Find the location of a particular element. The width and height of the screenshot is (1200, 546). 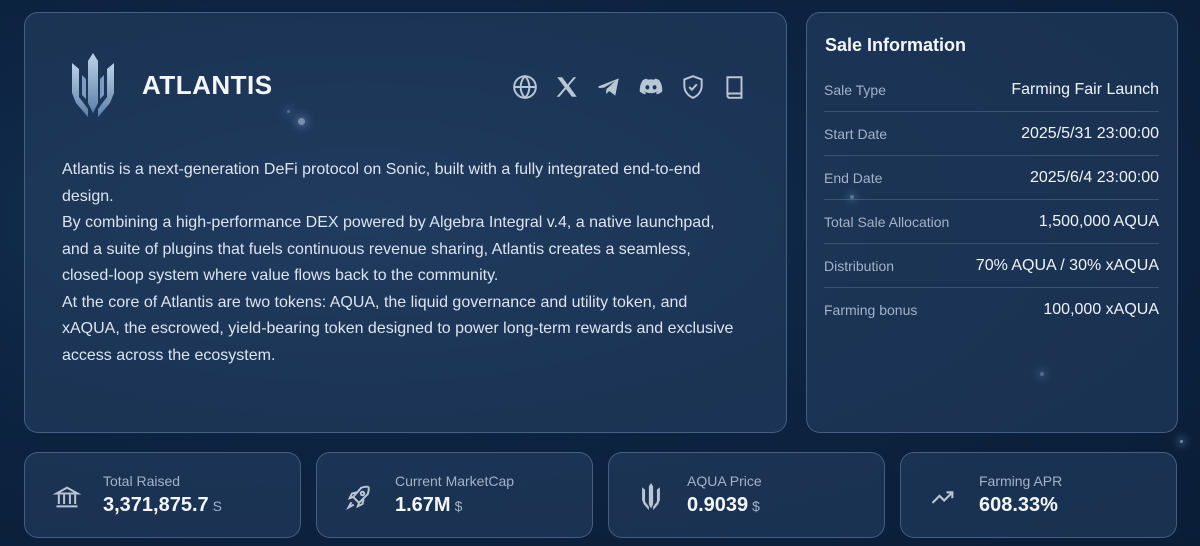

farming-apr-value: 608.33% is located at coordinates (1018, 505).